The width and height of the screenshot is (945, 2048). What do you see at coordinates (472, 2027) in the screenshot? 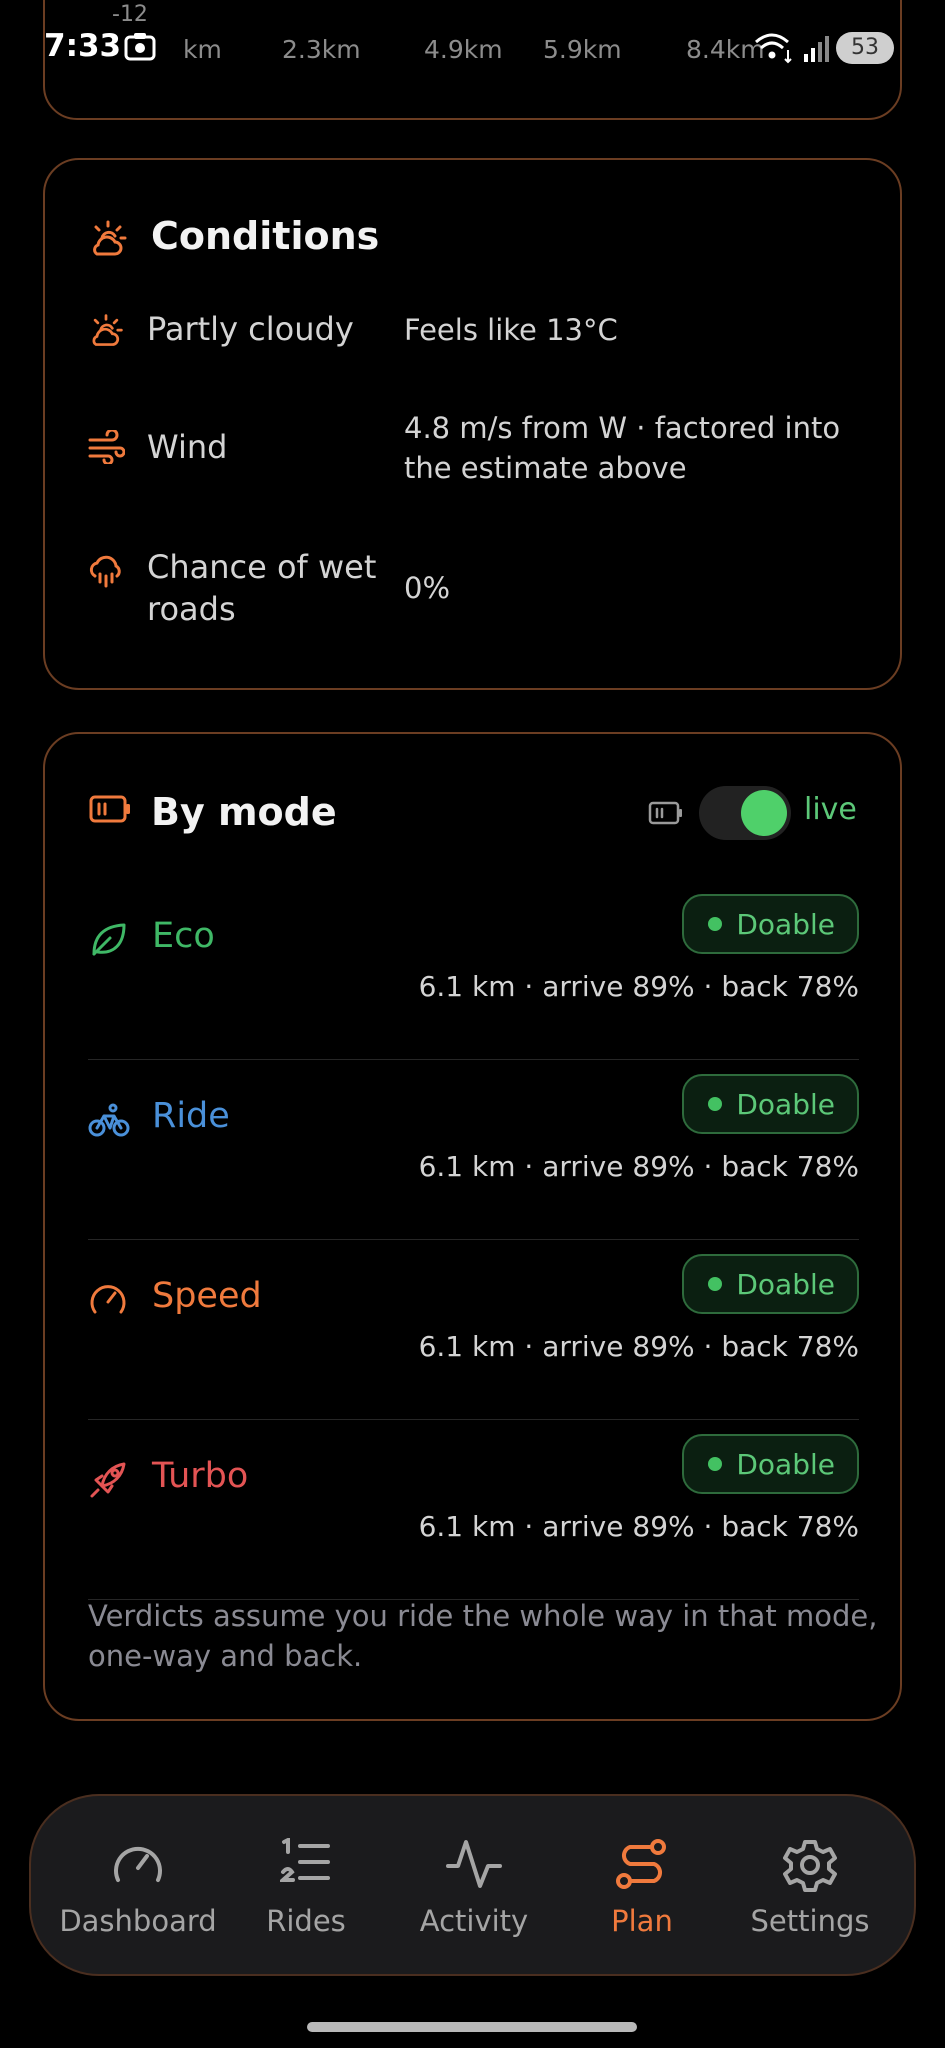
I see `home-indicator` at bounding box center [472, 2027].